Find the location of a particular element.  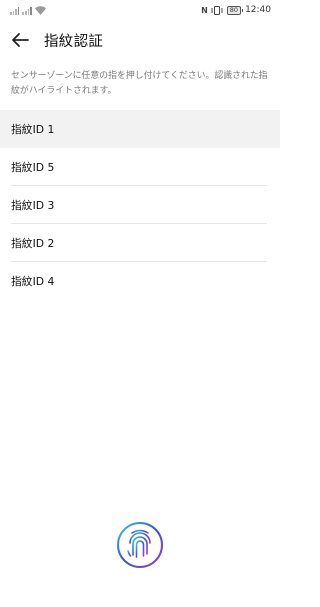

fingerprint-item: 指紋ID 5 is located at coordinates (140, 167).